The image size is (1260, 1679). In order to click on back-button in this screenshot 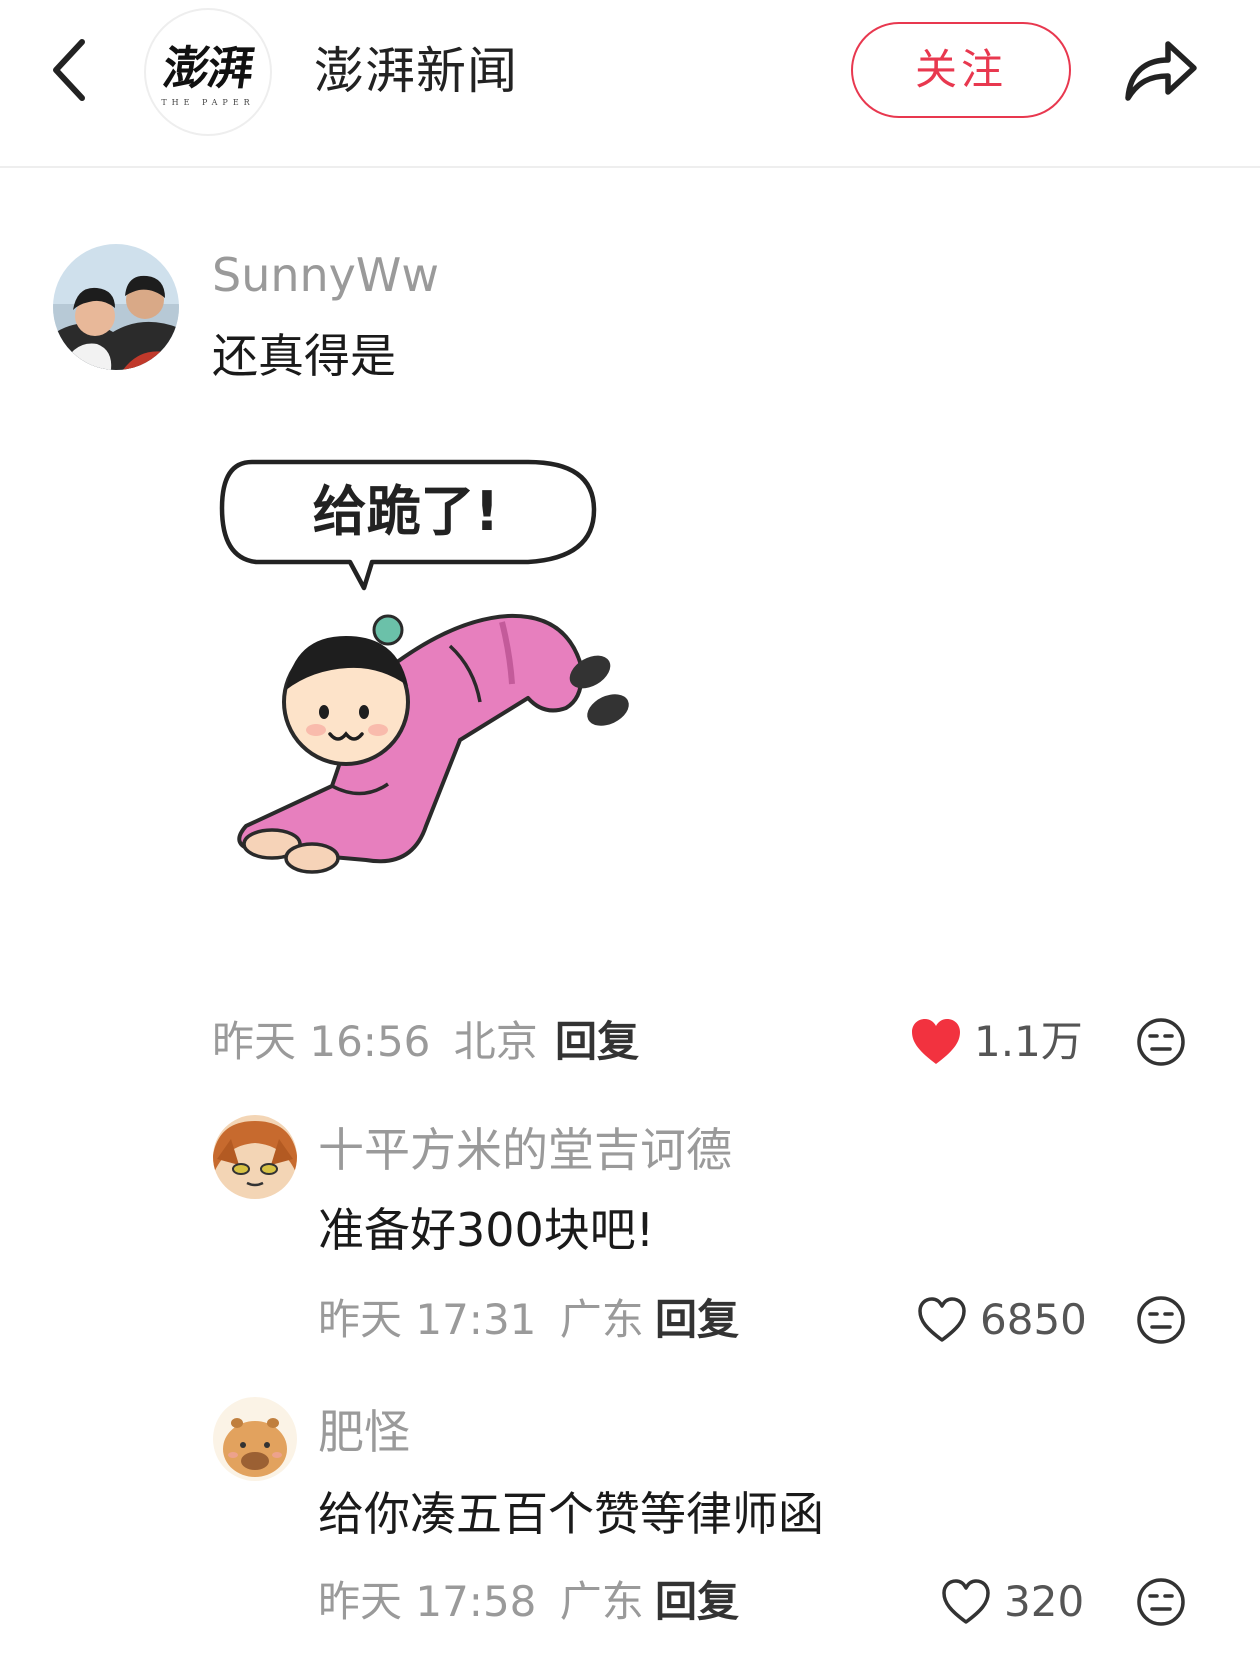, I will do `click(73, 70)`.